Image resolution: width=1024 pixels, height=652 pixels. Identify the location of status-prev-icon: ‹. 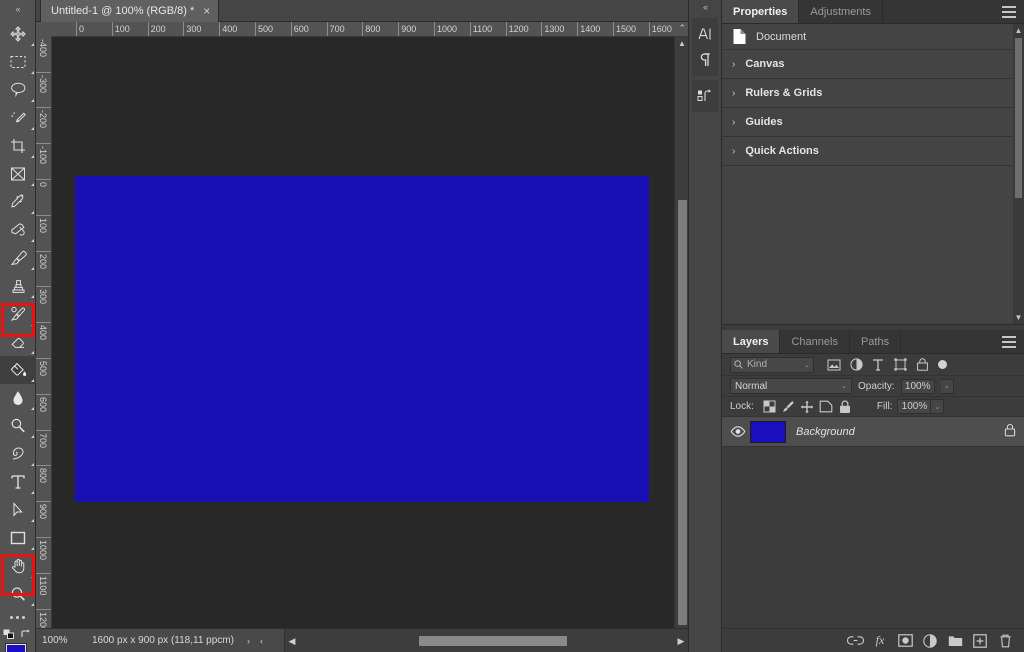
(261, 641).